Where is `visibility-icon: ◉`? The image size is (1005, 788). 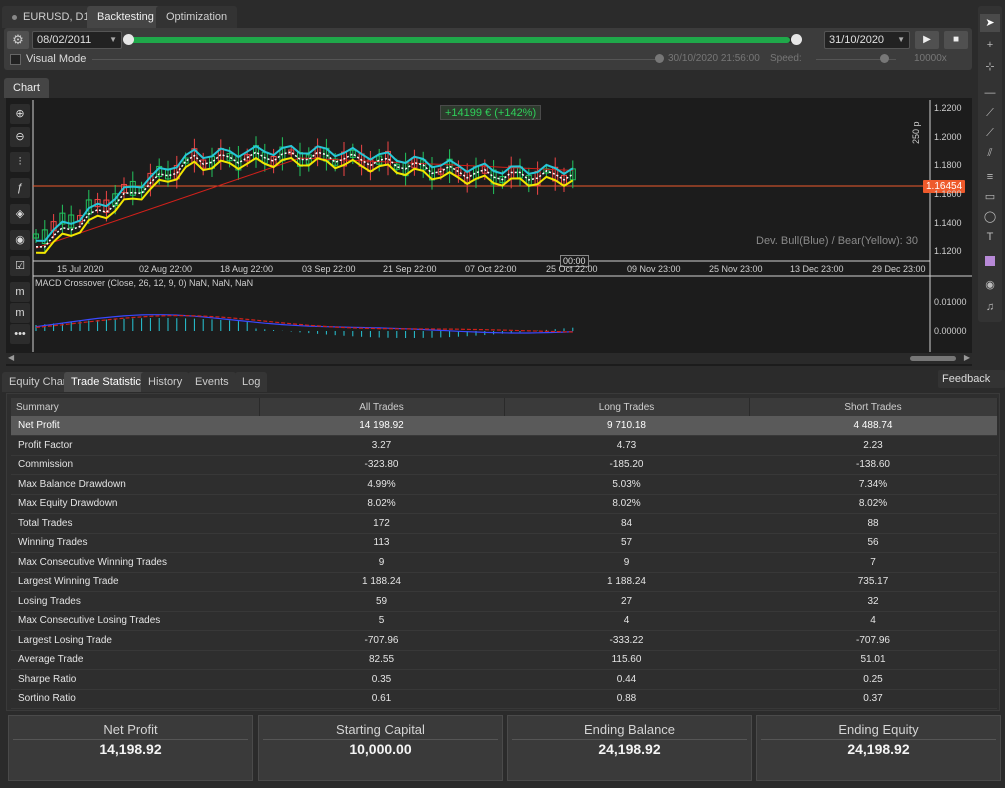 visibility-icon: ◉ is located at coordinates (20, 240).